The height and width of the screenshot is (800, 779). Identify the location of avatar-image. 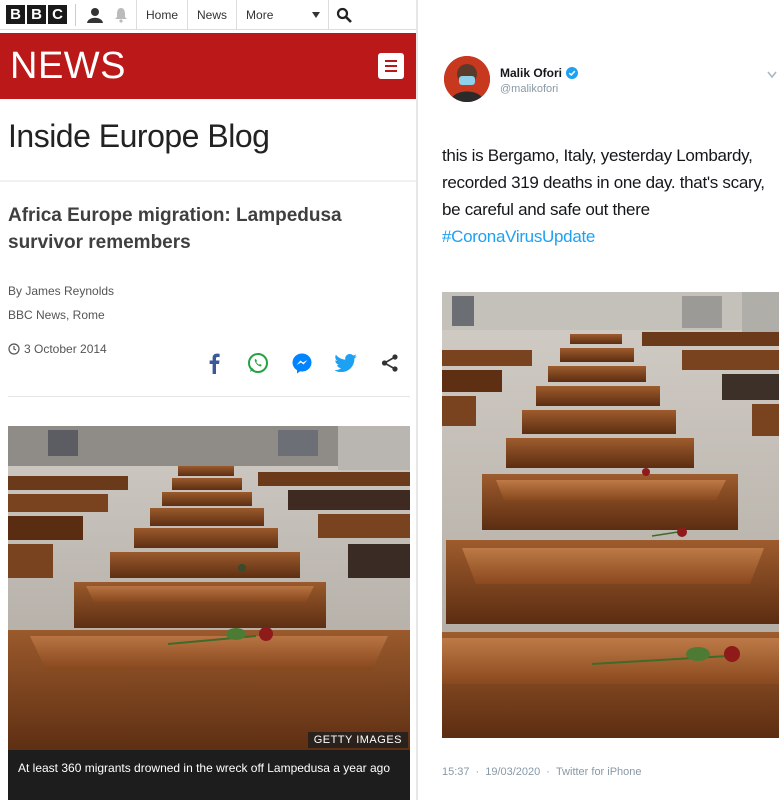
(467, 79).